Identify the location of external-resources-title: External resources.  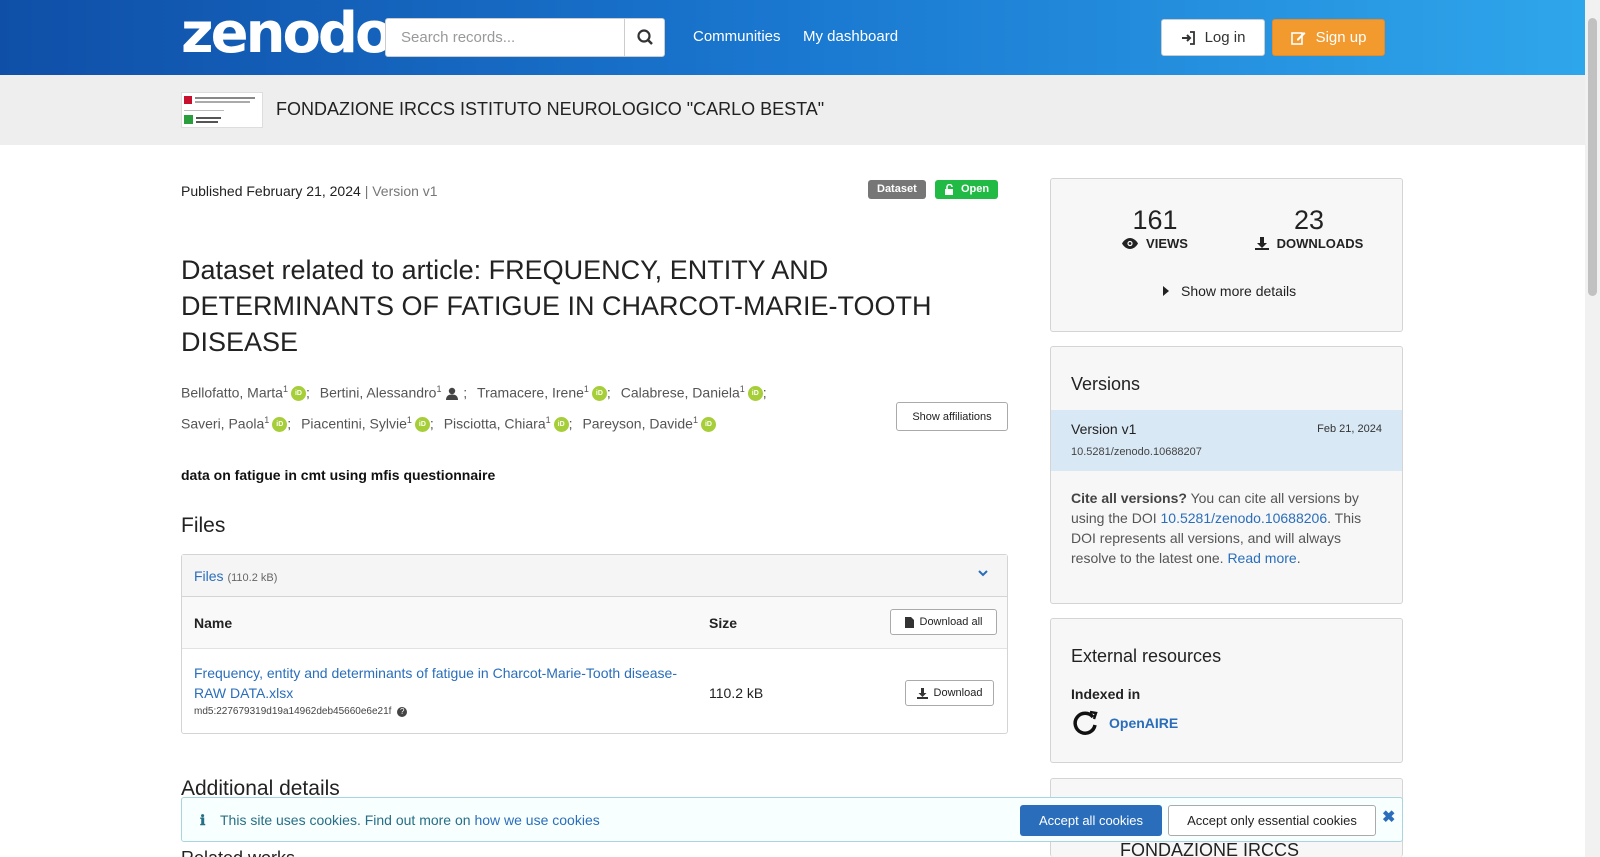
(1146, 656).